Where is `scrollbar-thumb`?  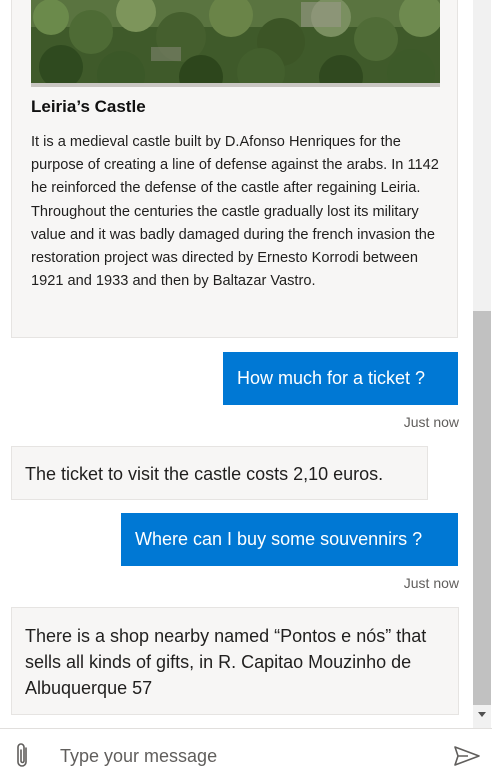
scrollbar-thumb is located at coordinates (482, 508).